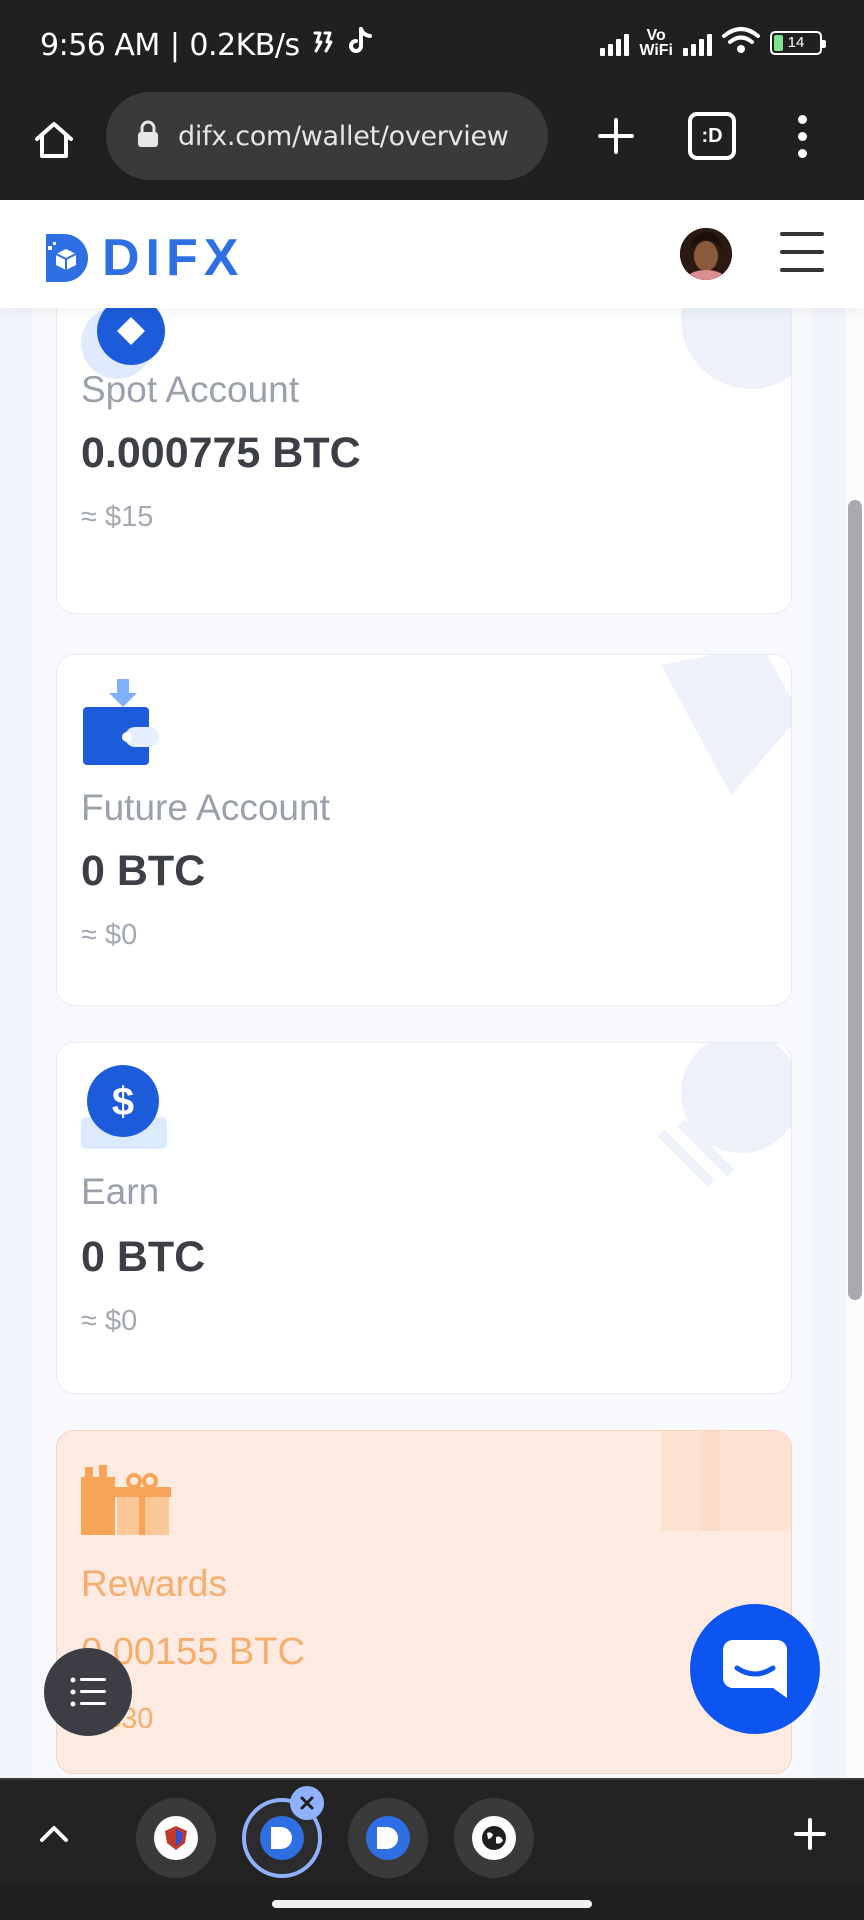  I want to click on floating-list-button, so click(88, 1692).